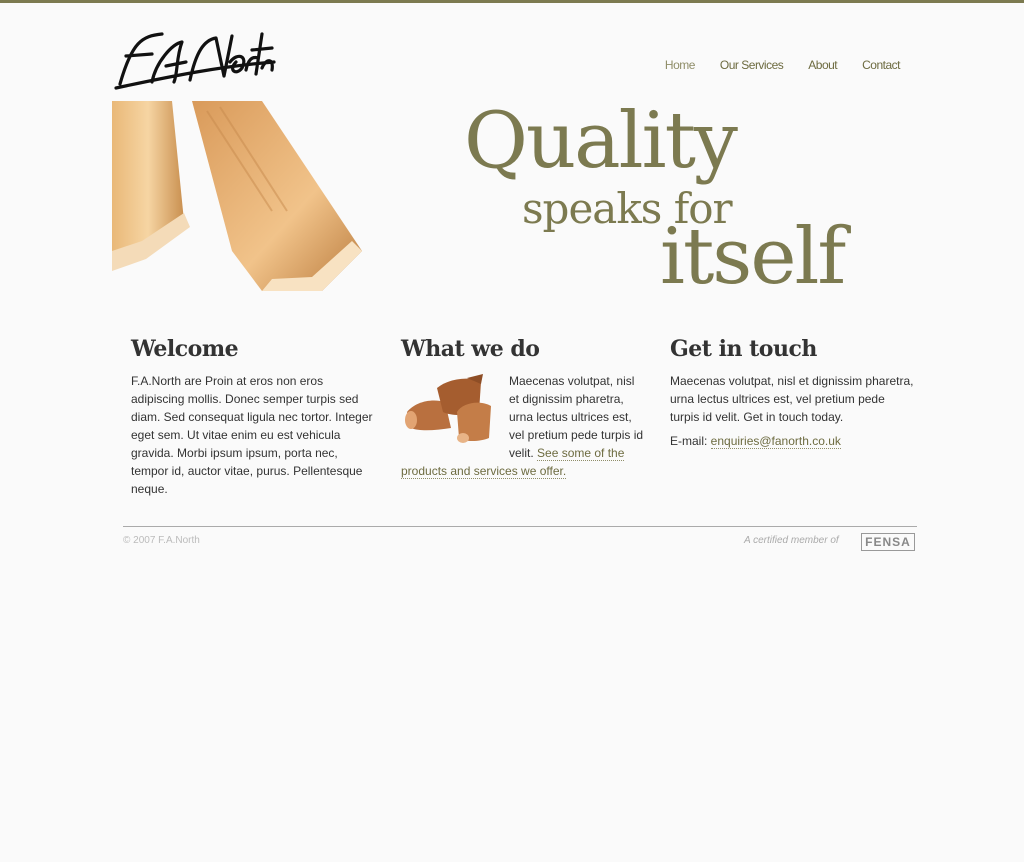  Describe the element at coordinates (470, 349) in the screenshot. I see `what-we-do-heading: What we do` at that location.